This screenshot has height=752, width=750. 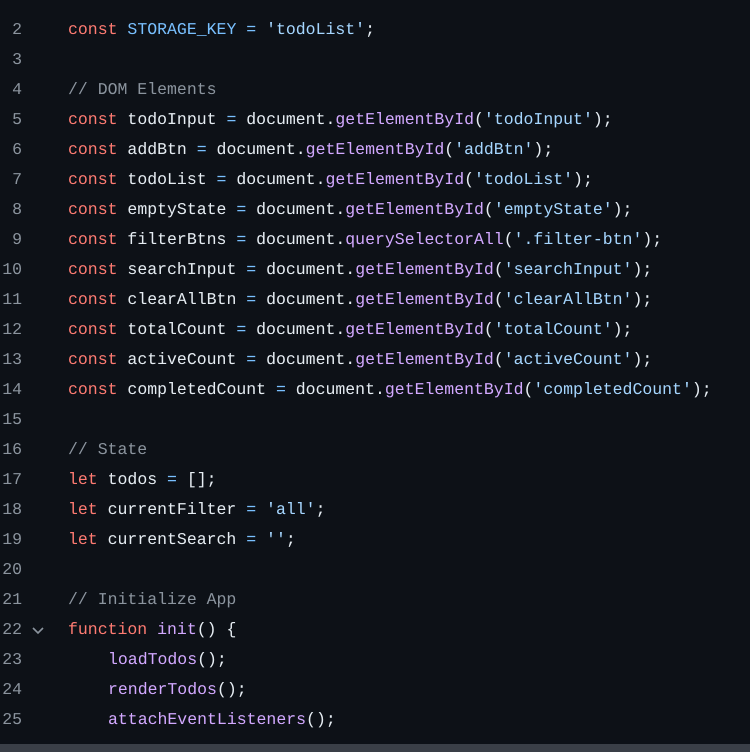 What do you see at coordinates (11, 419) in the screenshot?
I see `line-number: 15` at bounding box center [11, 419].